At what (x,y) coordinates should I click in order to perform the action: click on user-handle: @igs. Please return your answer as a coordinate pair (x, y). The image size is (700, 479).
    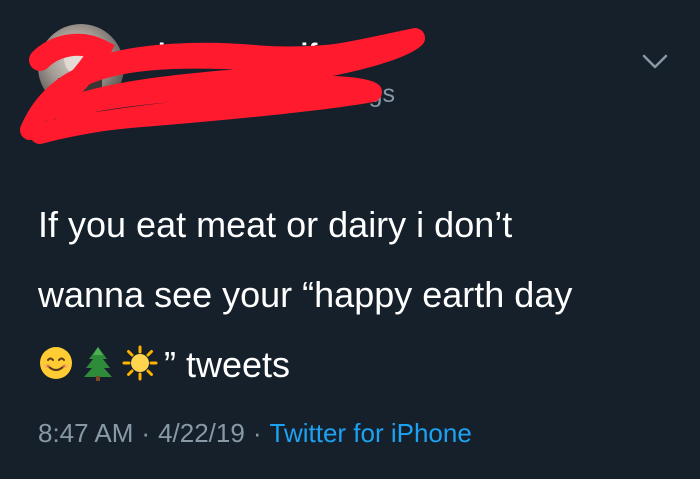
    Looking at the image, I should click on (276, 94).